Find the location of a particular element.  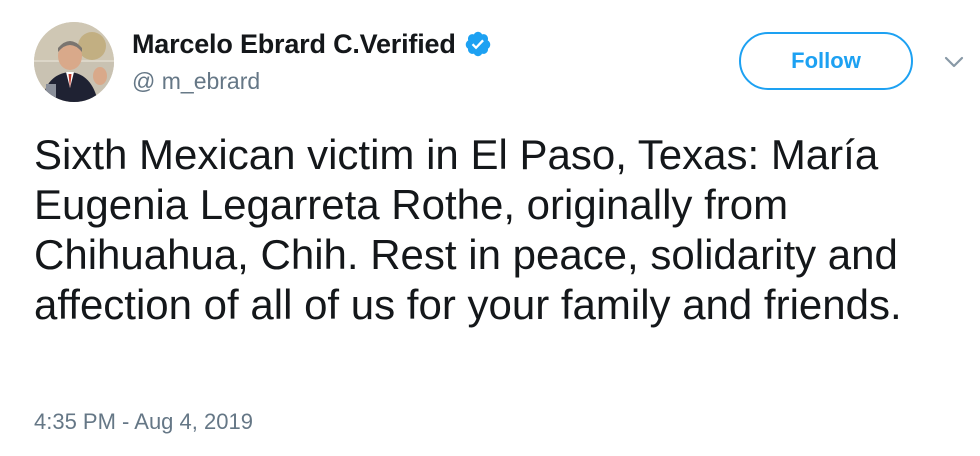

author-info: Marcelo Ebrard C.Verified @ m_ebrard is located at coordinates (312, 60).